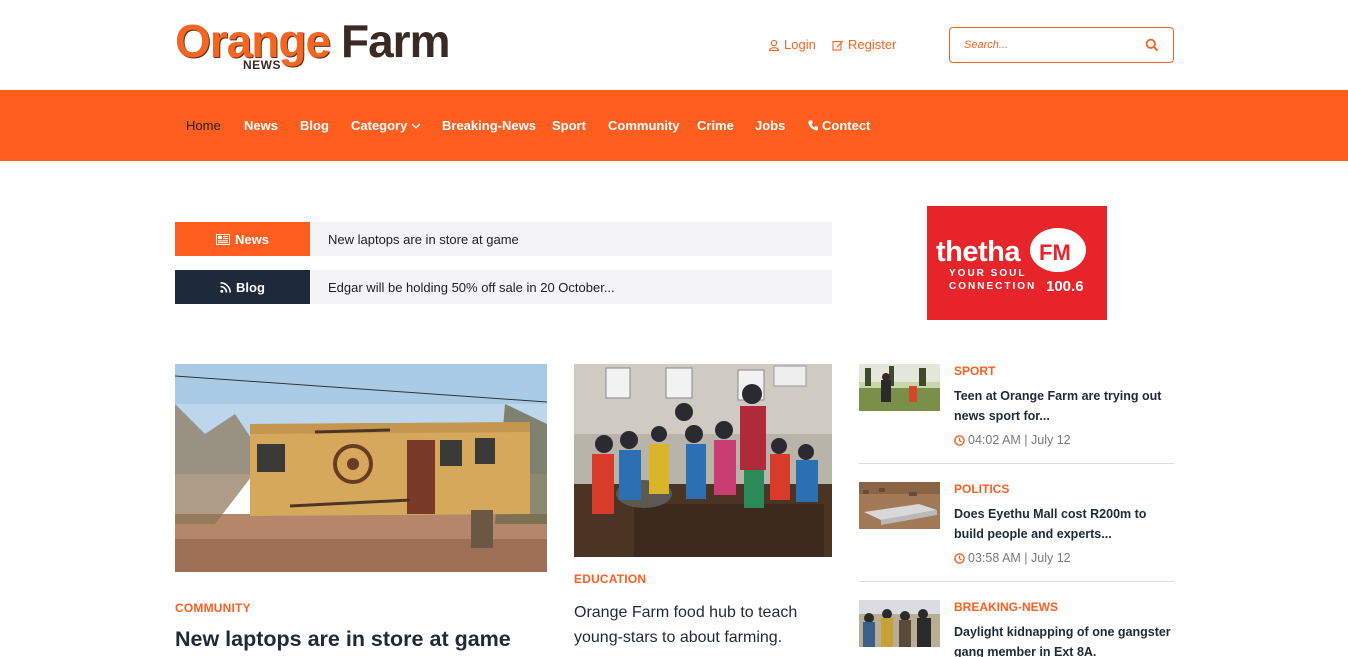 The width and height of the screenshot is (1348, 657). I want to click on ad-slogan-line: YOUR SOUL, so click(988, 273).